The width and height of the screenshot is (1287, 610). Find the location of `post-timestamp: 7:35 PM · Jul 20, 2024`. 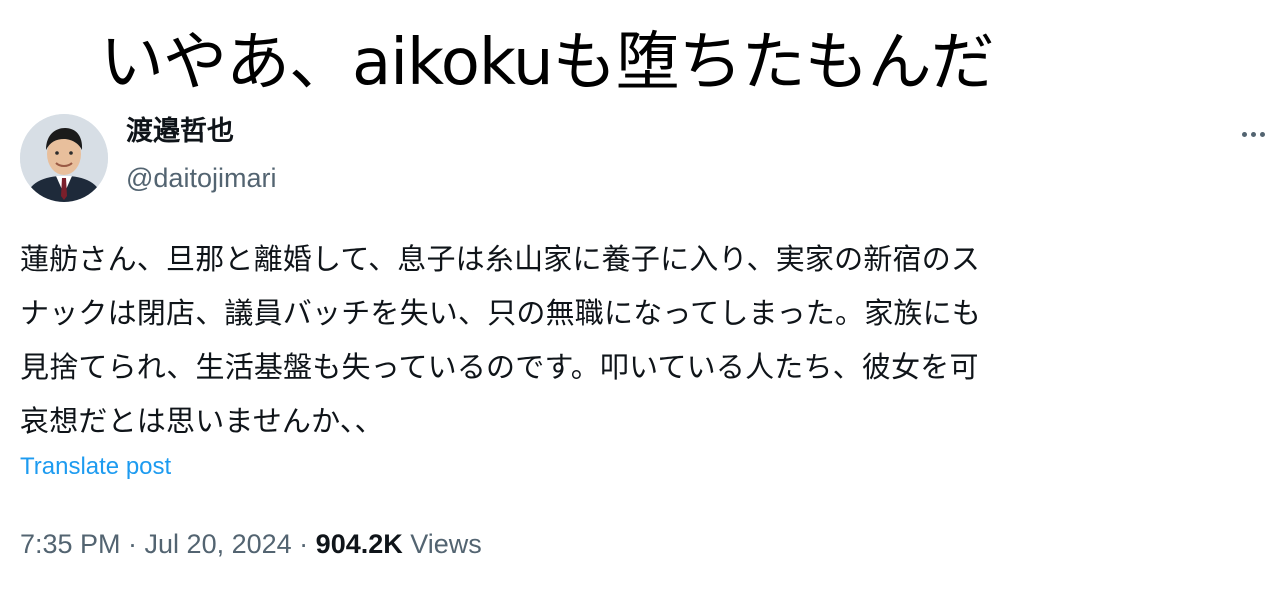

post-timestamp: 7:35 PM · Jul 20, 2024 is located at coordinates (156, 544).